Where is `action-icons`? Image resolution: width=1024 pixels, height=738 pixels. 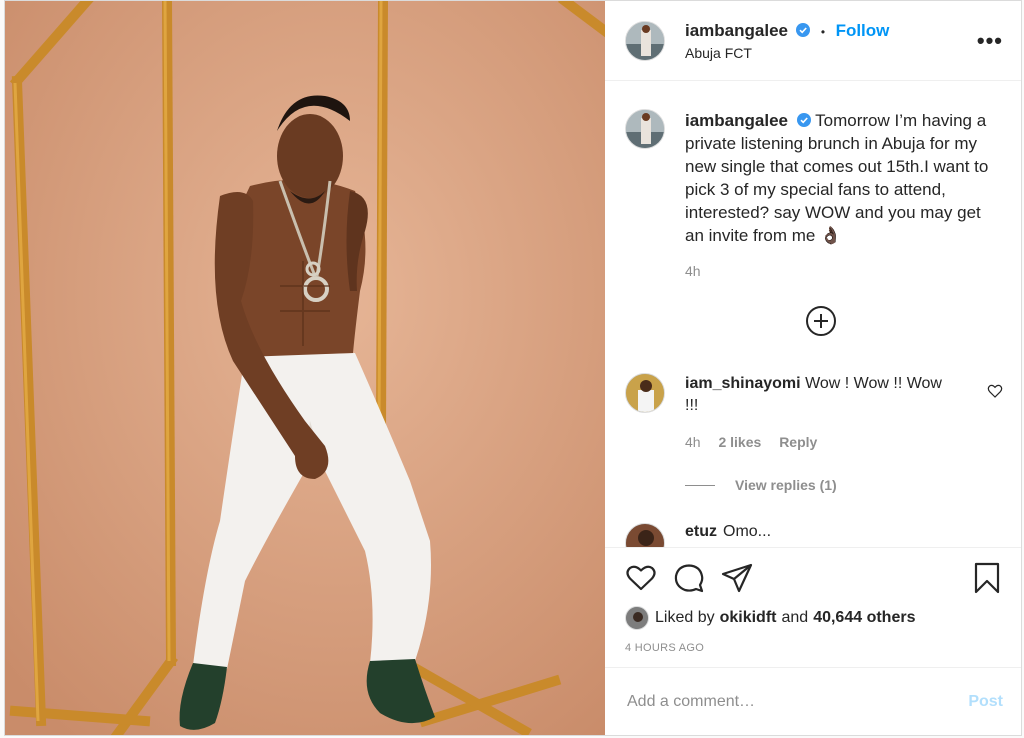
action-icons is located at coordinates (814, 578).